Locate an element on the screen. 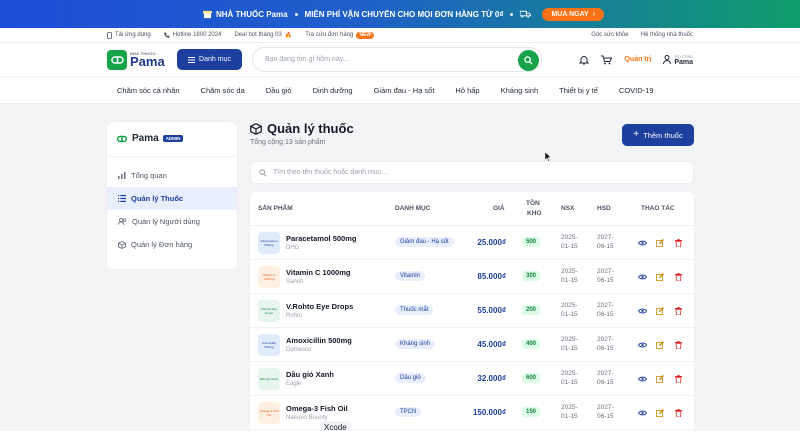 The image size is (800, 431). category-nav-item: Thiết bị y tế is located at coordinates (578, 90).